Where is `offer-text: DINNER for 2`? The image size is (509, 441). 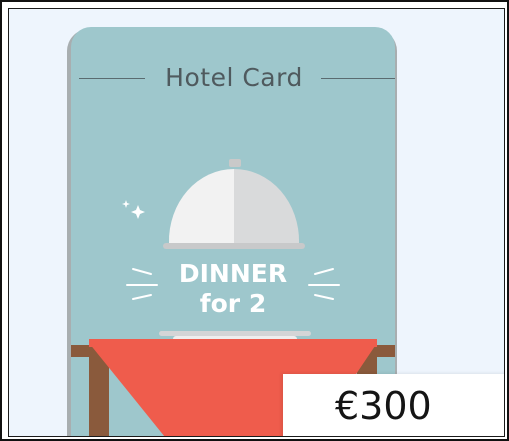
offer-text: DINNER for 2 is located at coordinates (233, 289).